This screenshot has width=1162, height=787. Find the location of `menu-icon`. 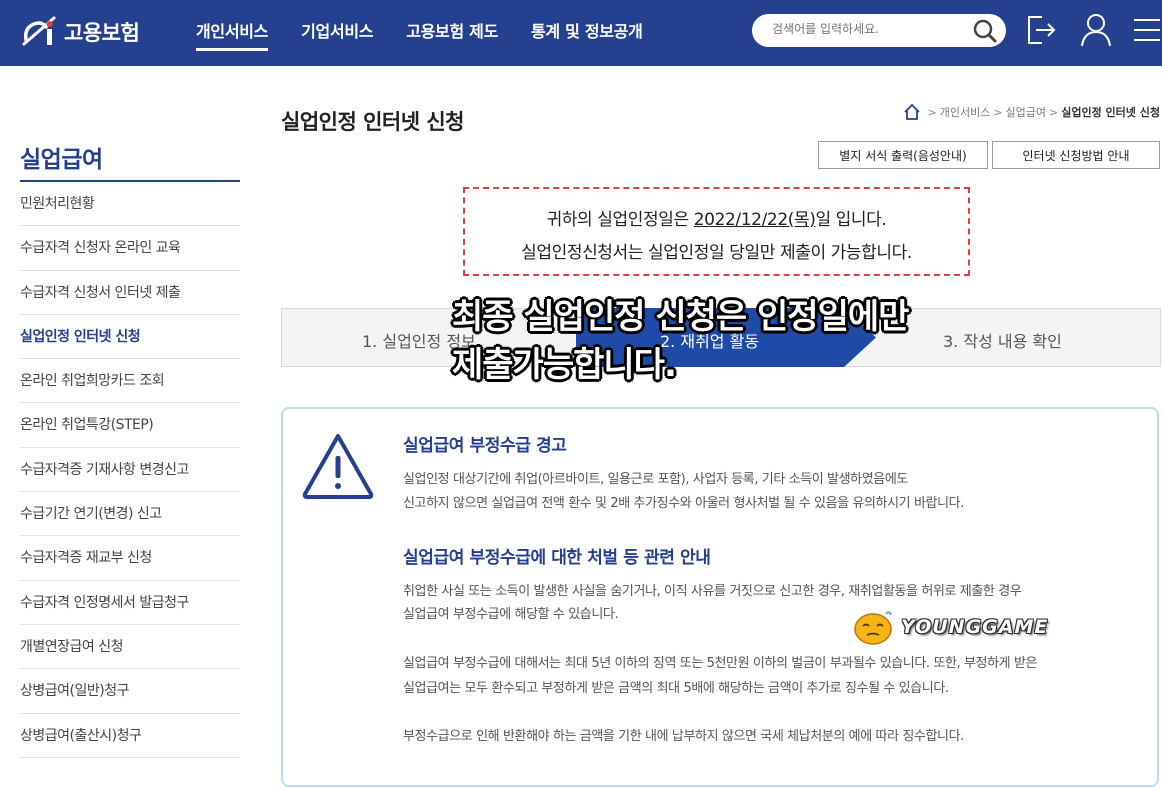

menu-icon is located at coordinates (1146, 30).